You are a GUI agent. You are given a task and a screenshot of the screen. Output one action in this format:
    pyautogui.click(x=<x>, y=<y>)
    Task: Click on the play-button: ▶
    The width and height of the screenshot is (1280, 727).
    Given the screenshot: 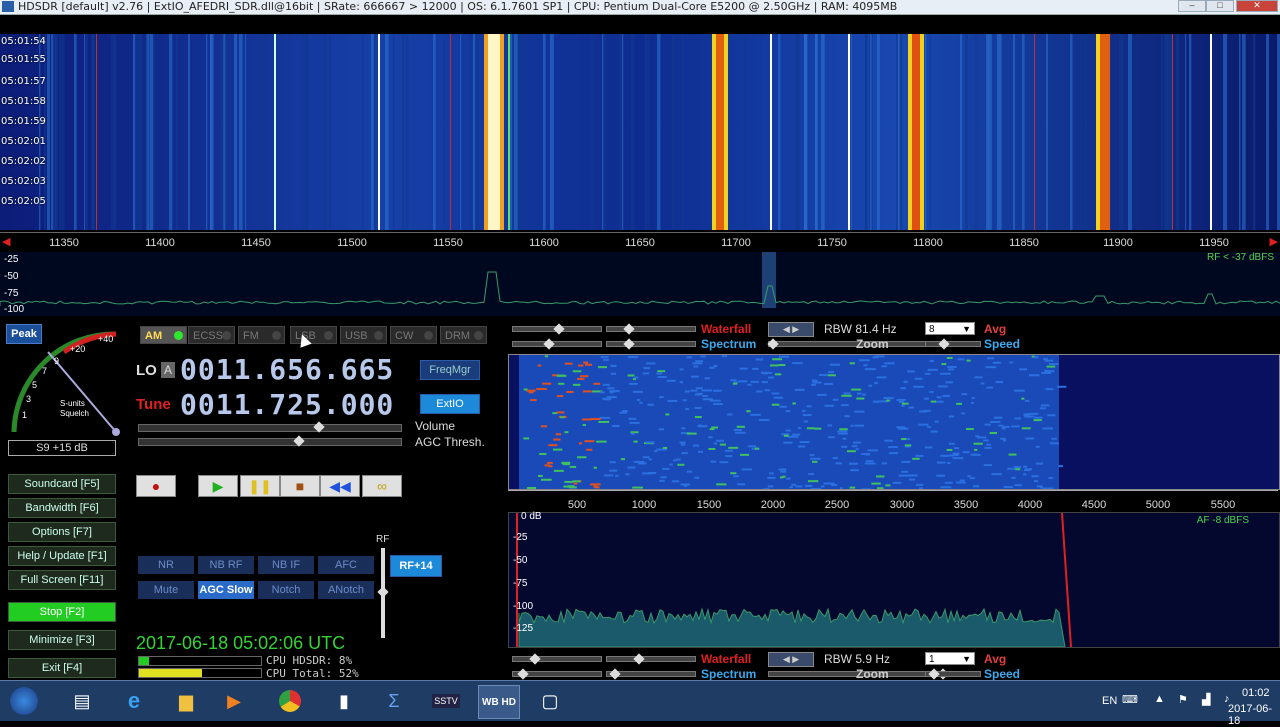 What is the action you would take?
    pyautogui.click(x=218, y=486)
    